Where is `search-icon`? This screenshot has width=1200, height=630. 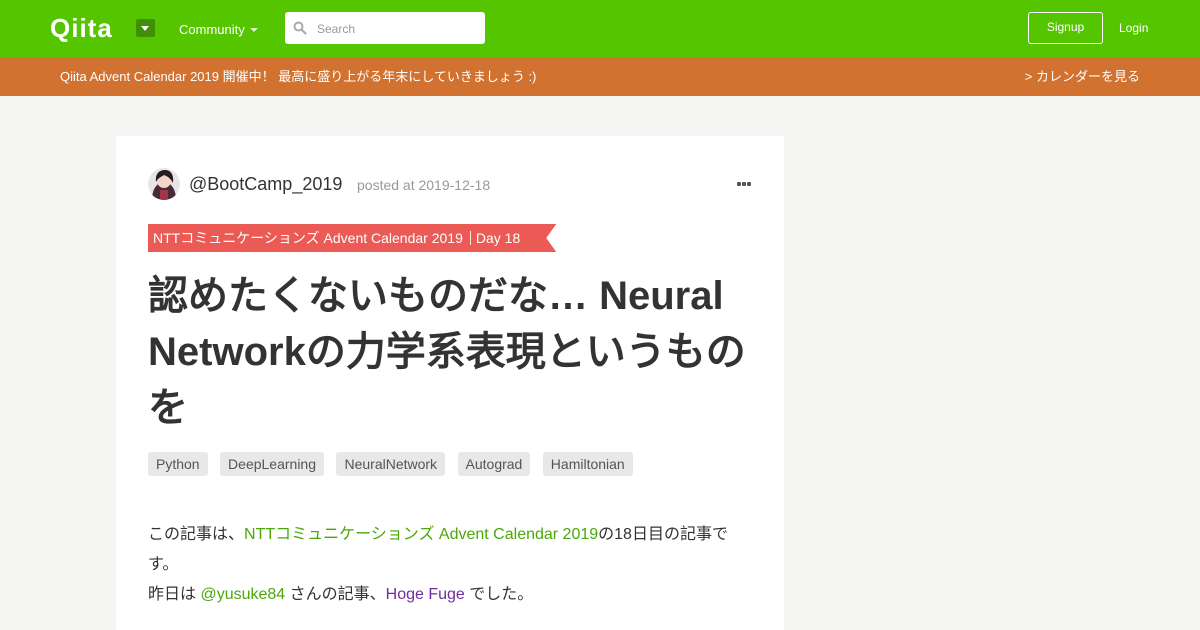 search-icon is located at coordinates (300, 28).